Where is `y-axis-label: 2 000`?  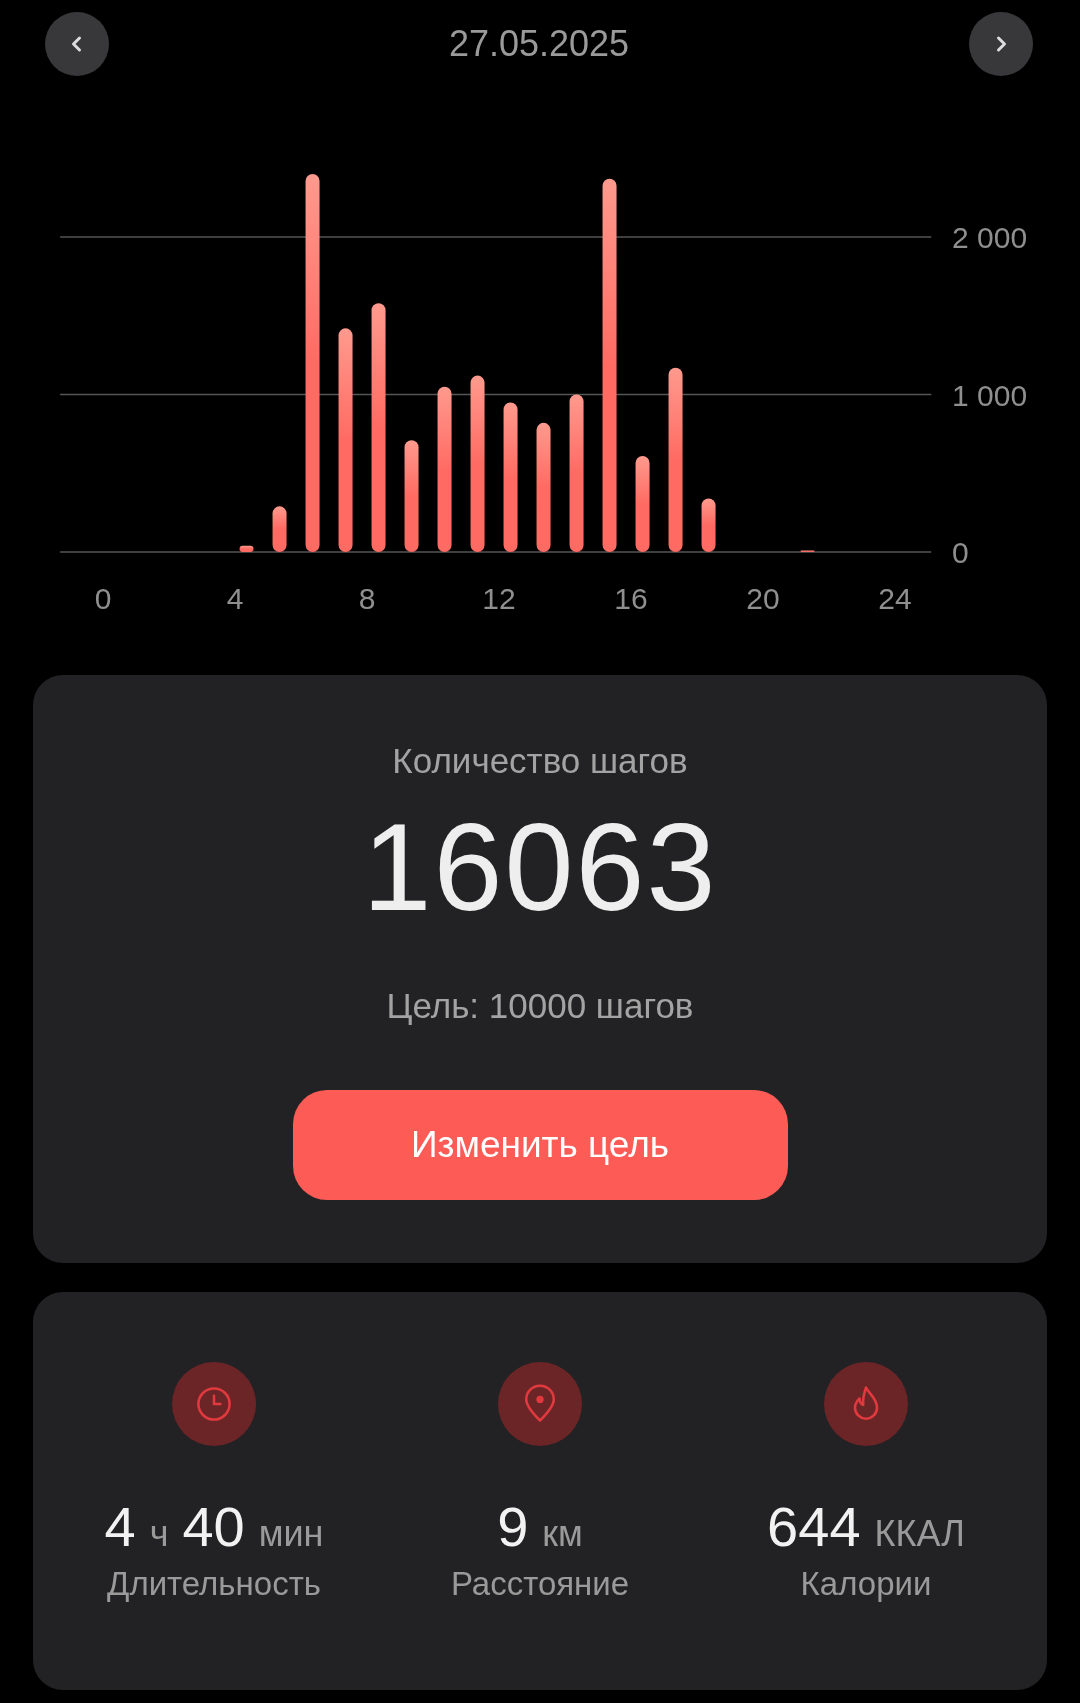 y-axis-label: 2 000 is located at coordinates (990, 237).